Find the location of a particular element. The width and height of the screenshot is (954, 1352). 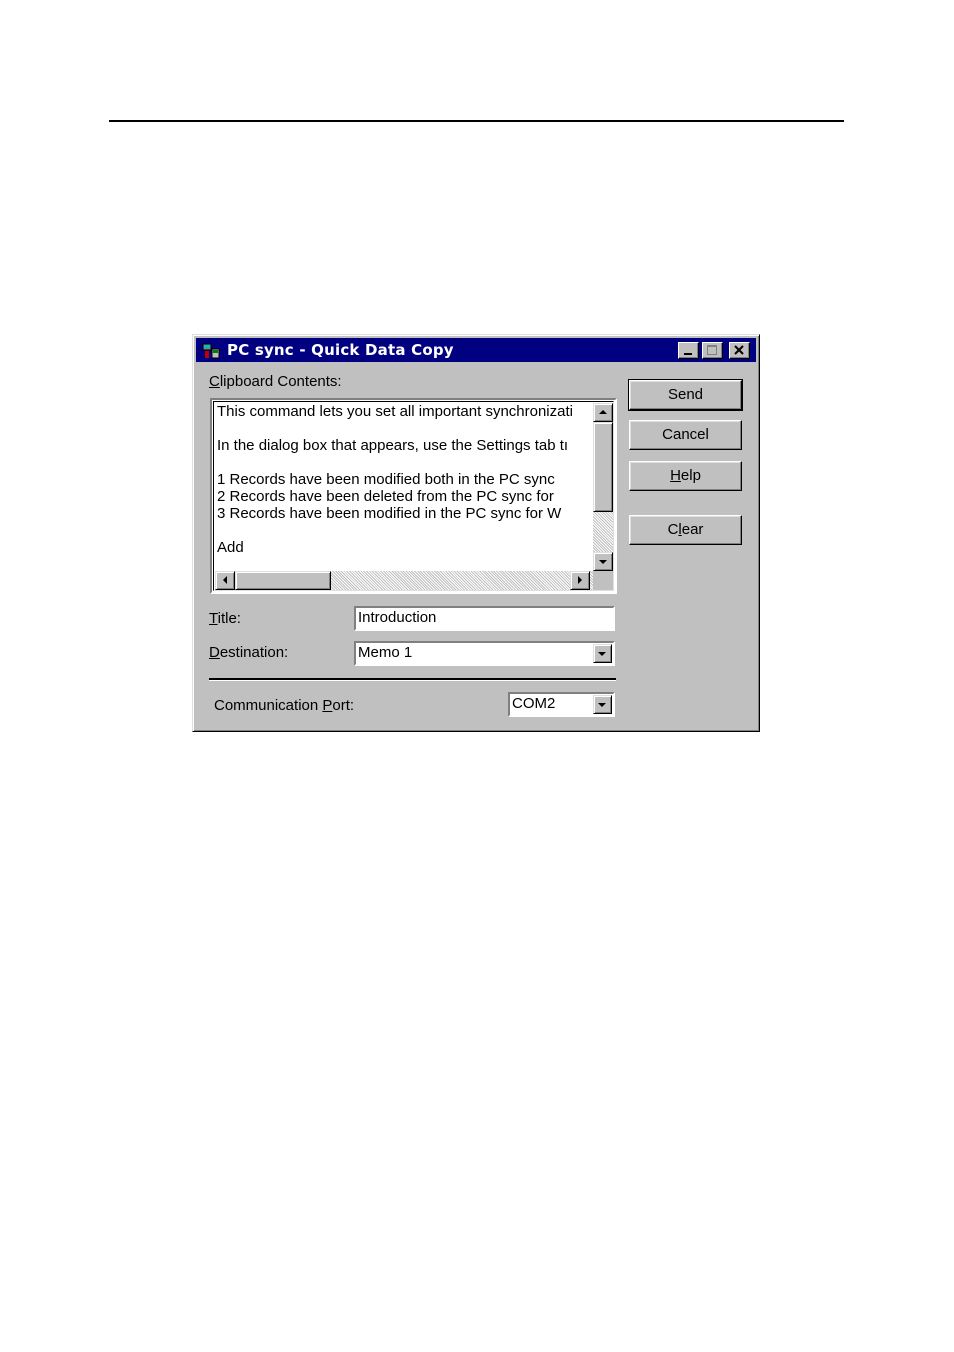

port-value: COM2 is located at coordinates (534, 703).